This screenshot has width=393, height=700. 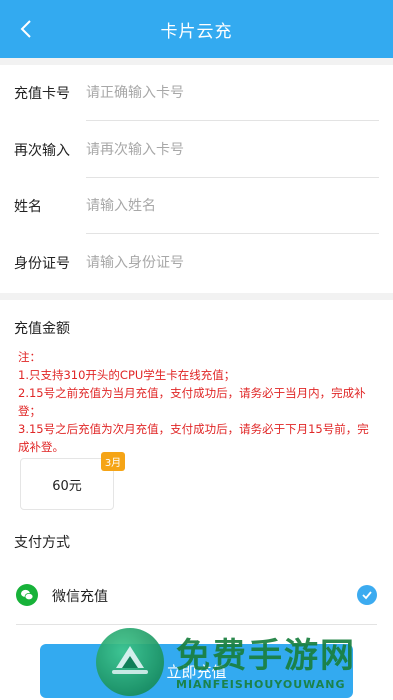 What do you see at coordinates (192, 402) in the screenshot?
I see `notice-line: 2.15号之前充值为当月充值，支付成功后，请务必于当月内，完成补登；` at bounding box center [192, 402].